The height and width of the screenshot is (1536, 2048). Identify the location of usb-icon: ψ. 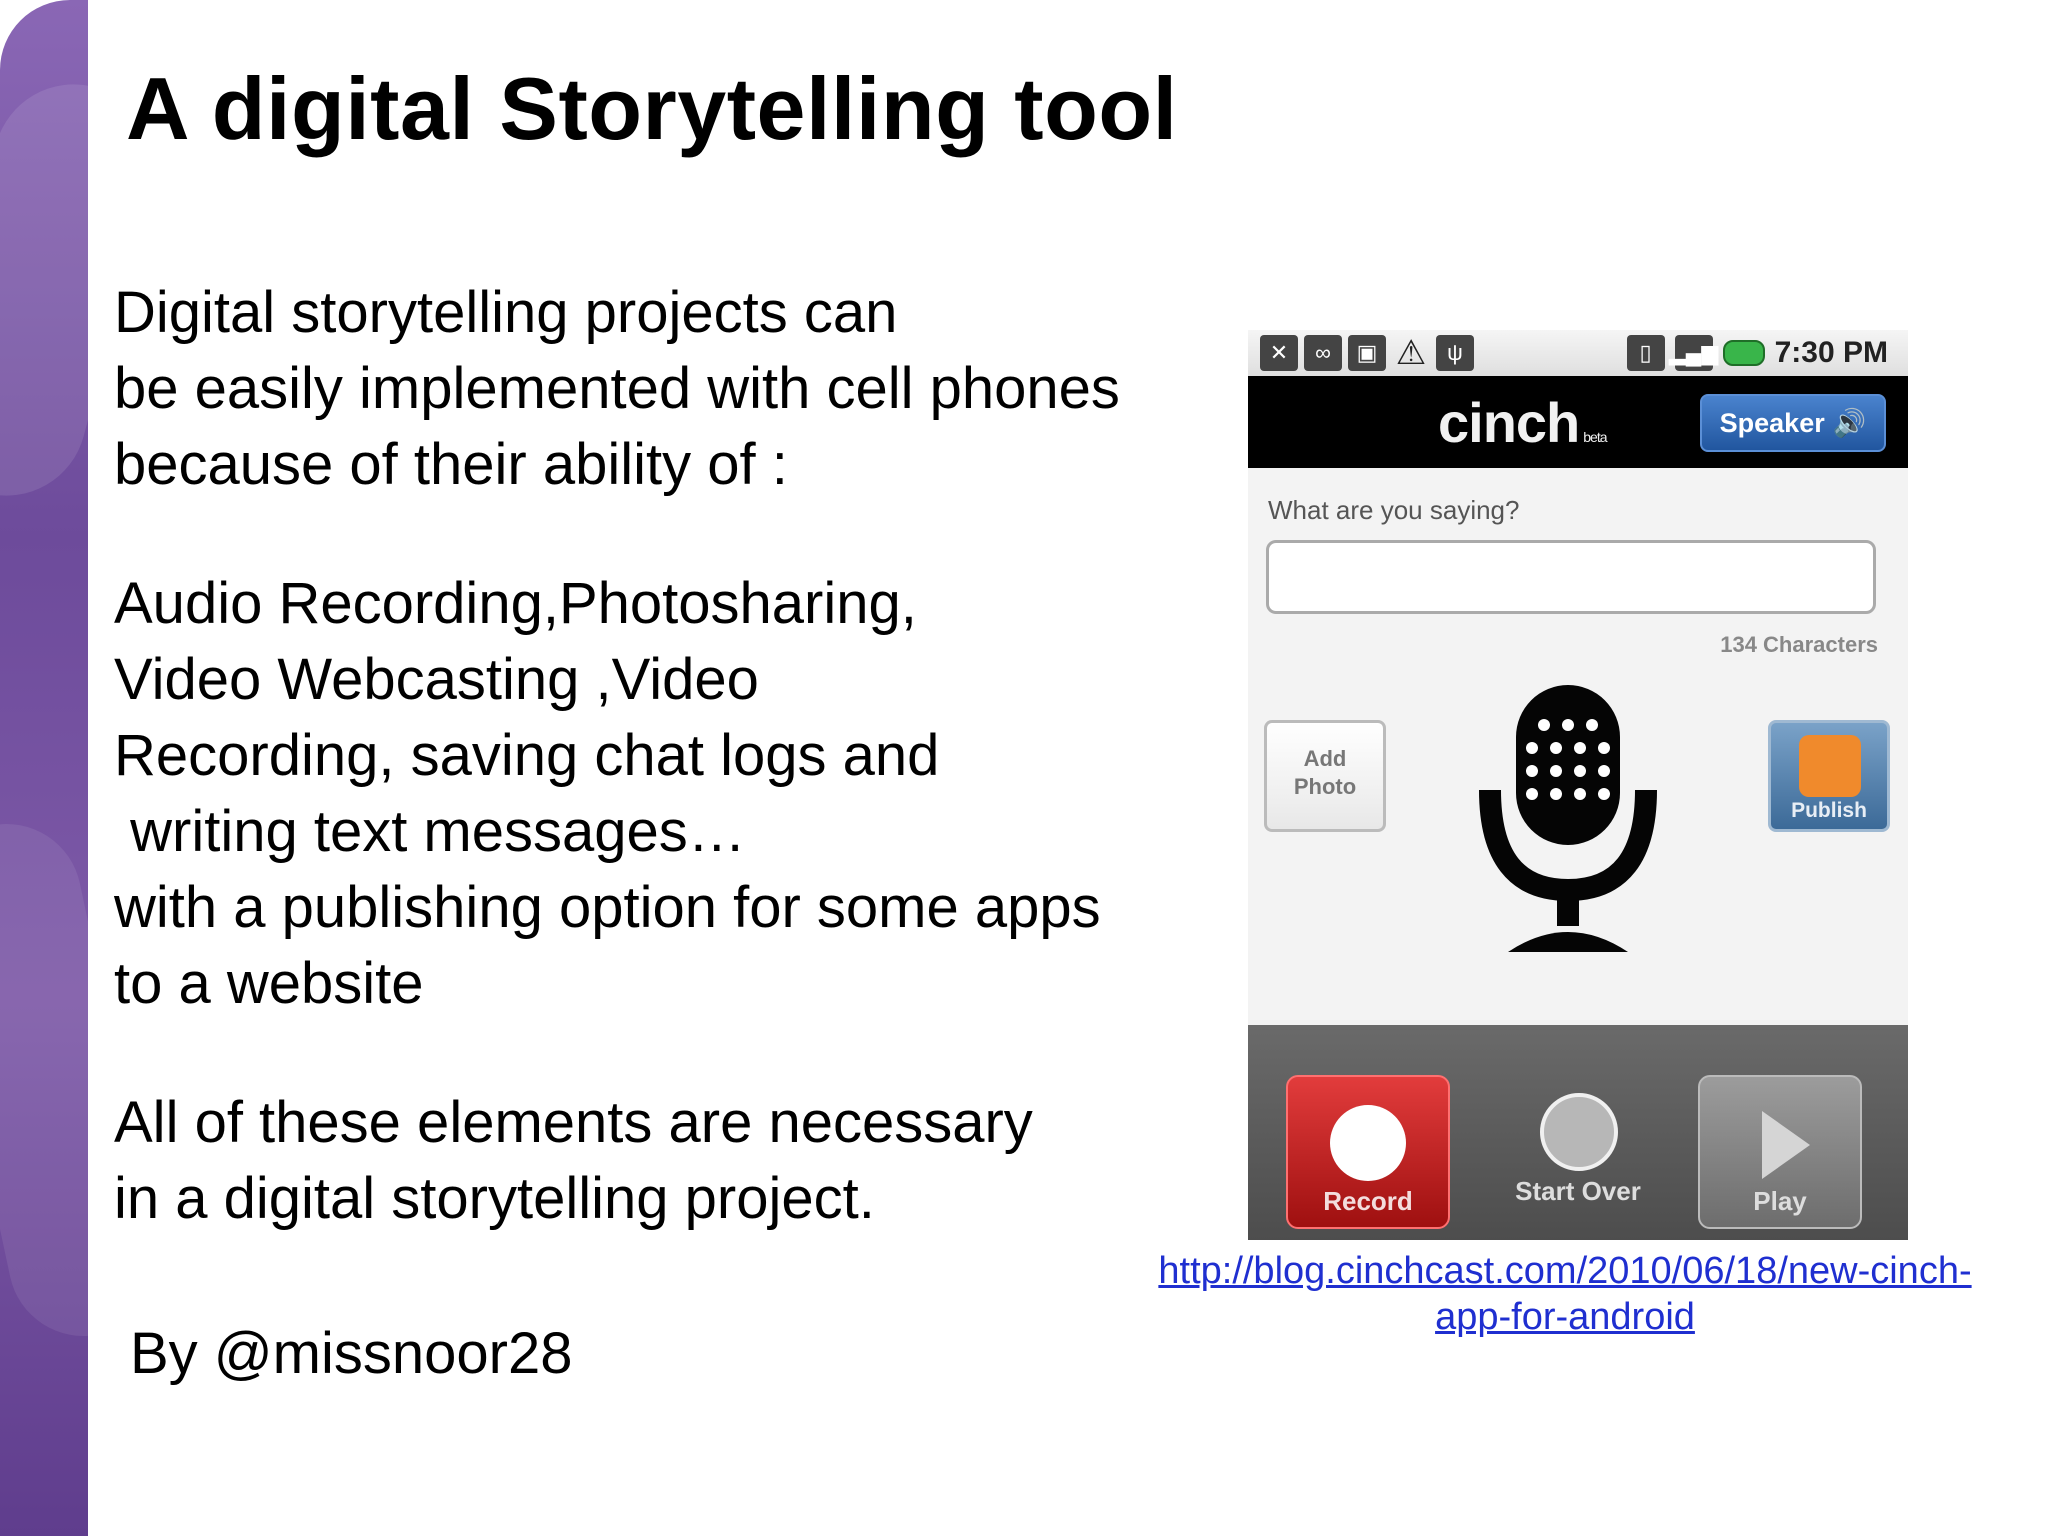
(1455, 353).